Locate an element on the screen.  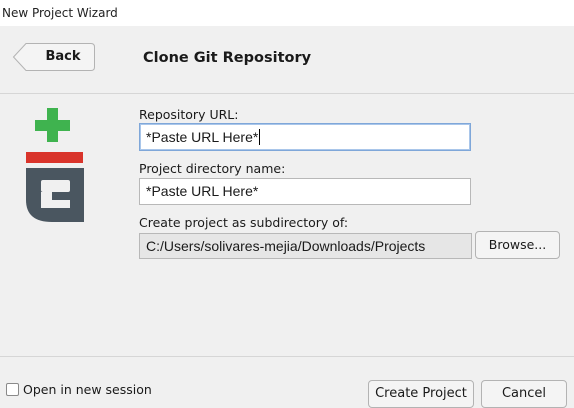
window-title: New Project Wizard is located at coordinates (287, 13).